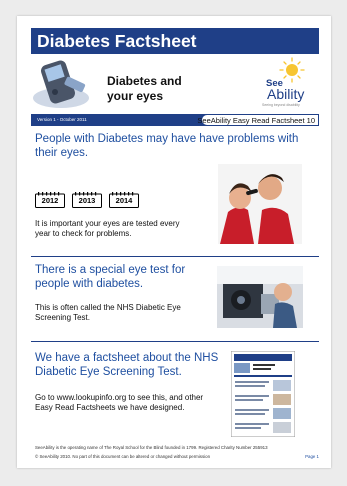 The image size is (347, 486). I want to click on page-title: Diabetes Factsheet, so click(117, 41).